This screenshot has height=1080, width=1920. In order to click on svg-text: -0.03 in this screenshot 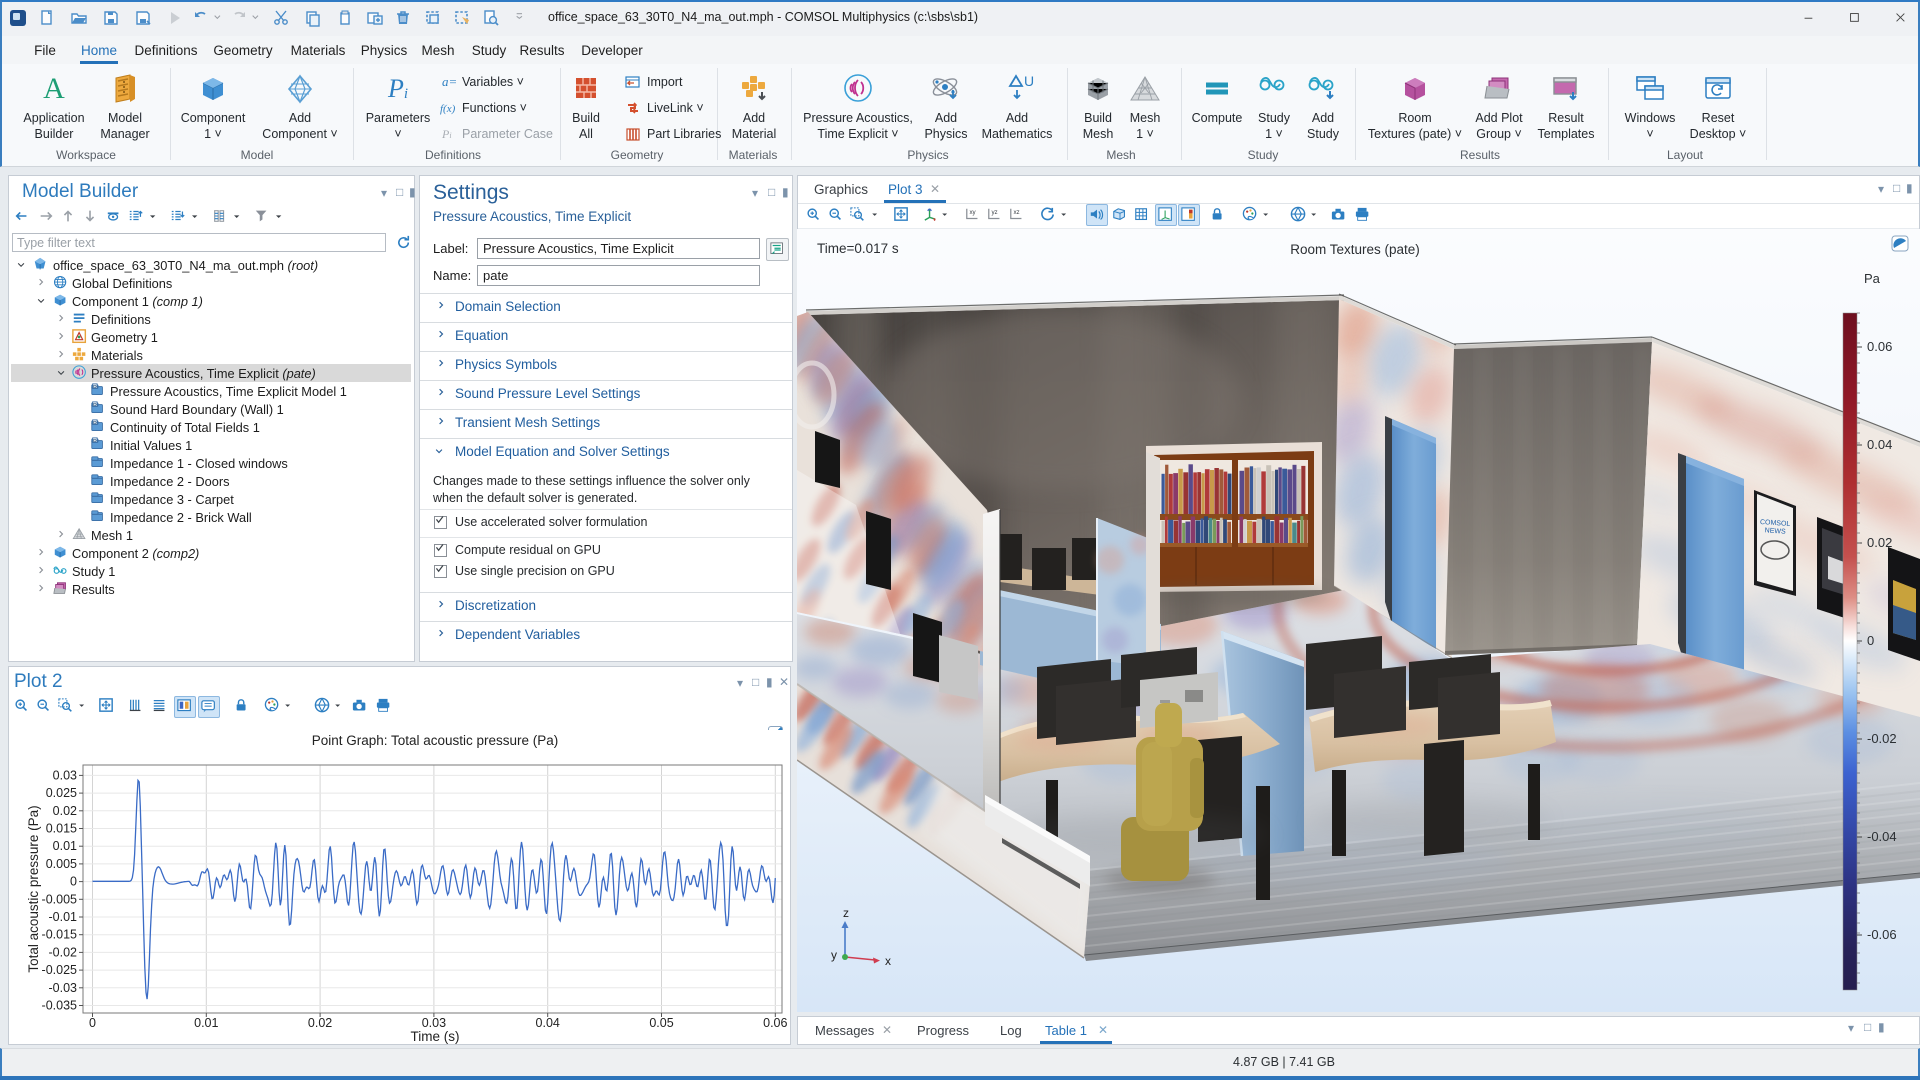, I will do `click(63, 988)`.